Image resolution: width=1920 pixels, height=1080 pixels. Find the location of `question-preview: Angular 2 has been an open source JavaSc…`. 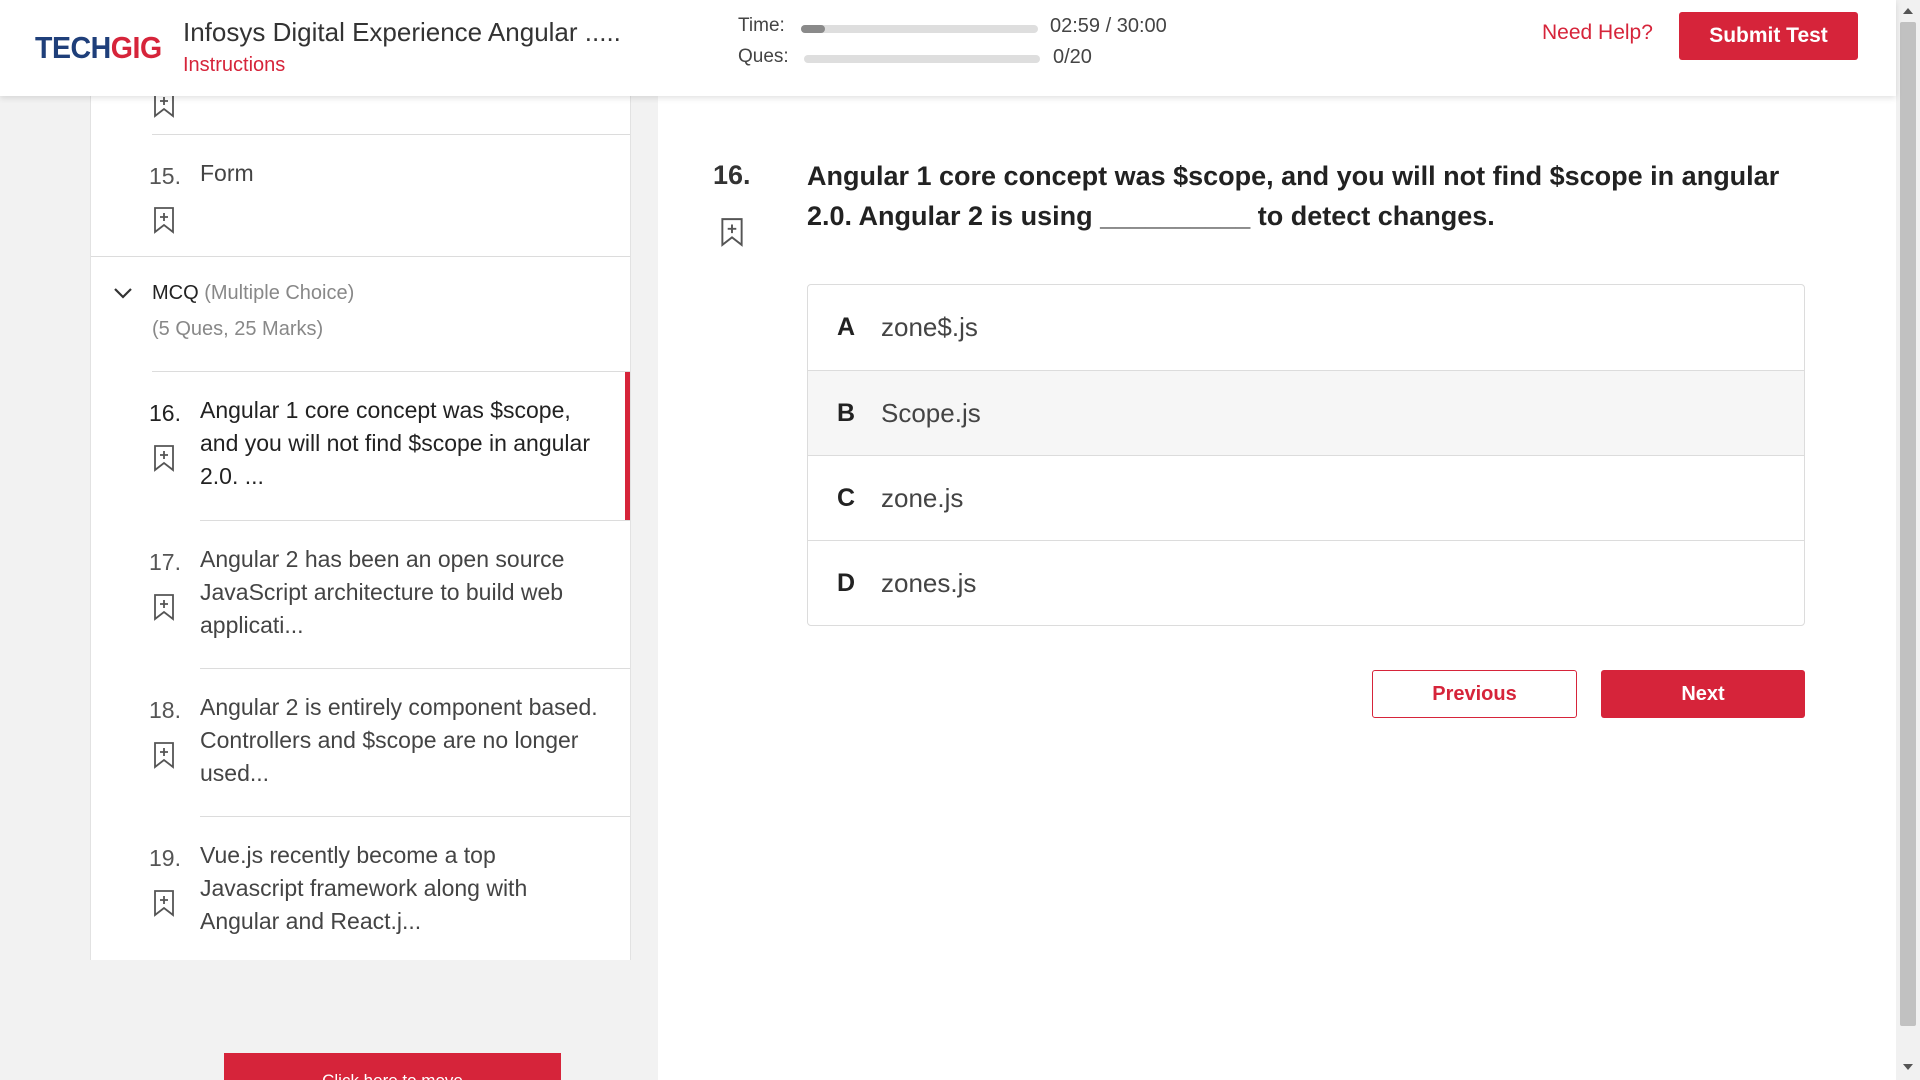

question-preview: Angular 2 has been an open source JavaSc… is located at coordinates (382, 592).